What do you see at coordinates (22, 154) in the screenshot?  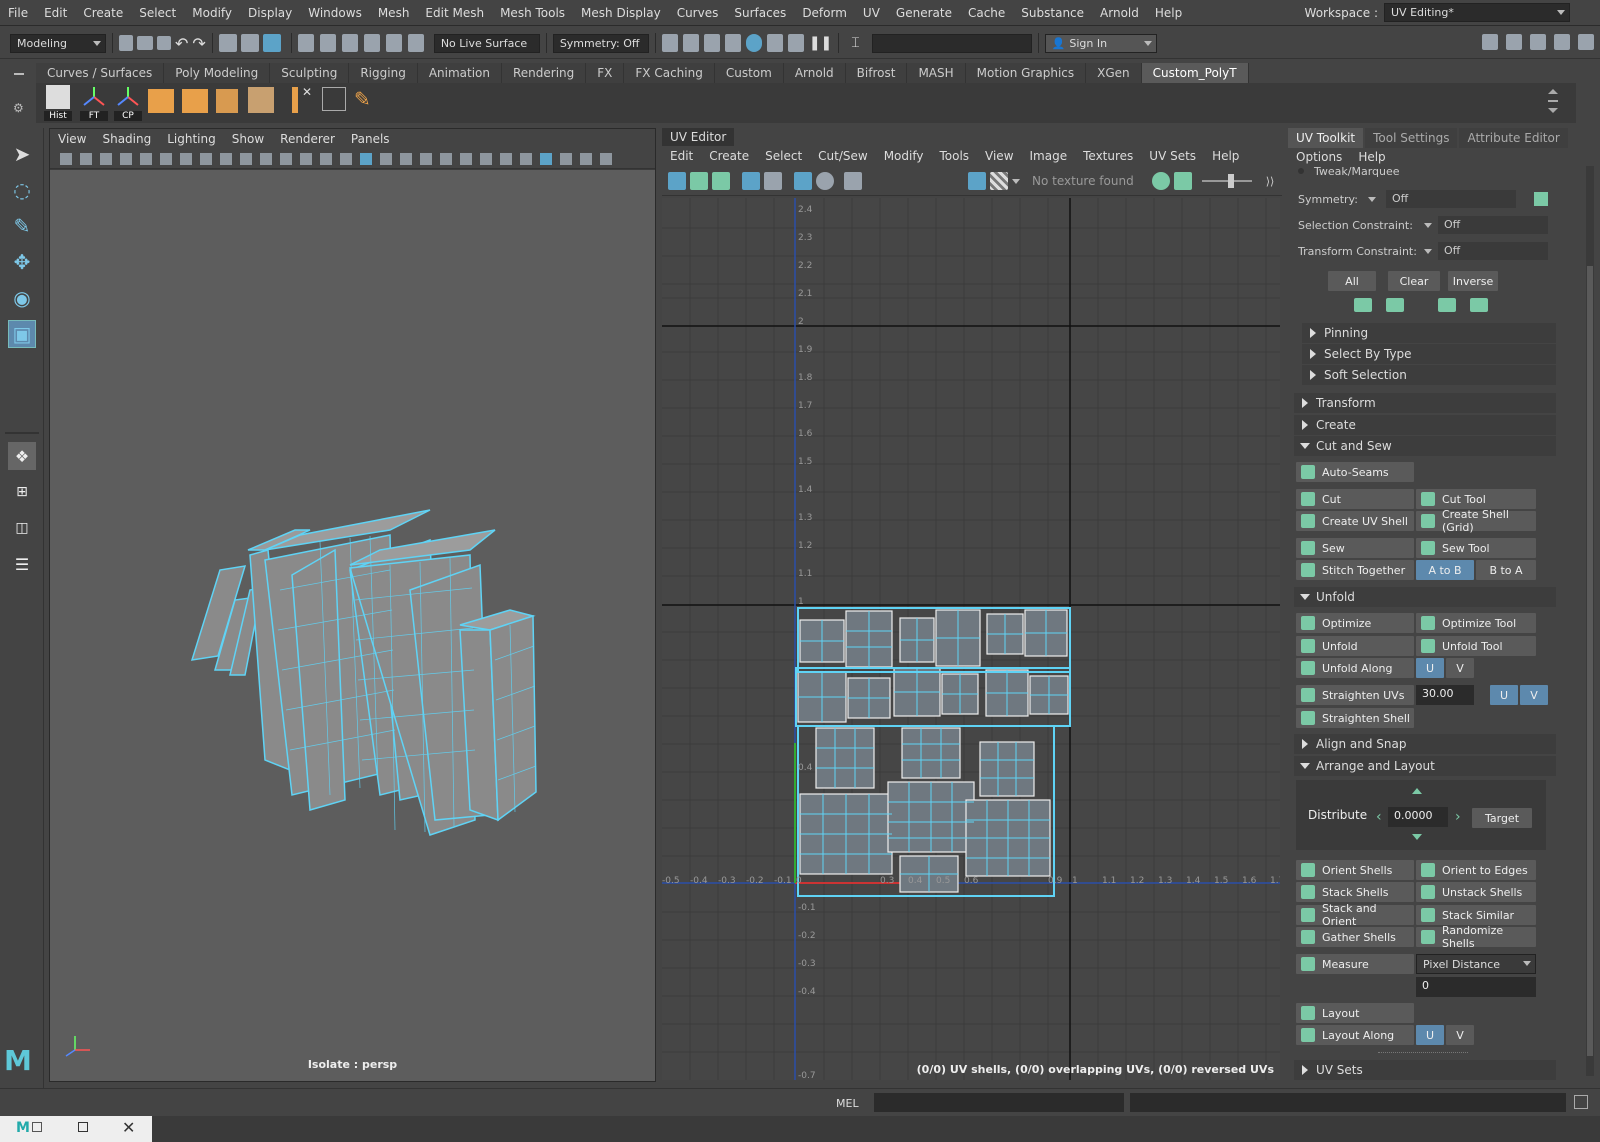 I see `select-tool-icon: ➤` at bounding box center [22, 154].